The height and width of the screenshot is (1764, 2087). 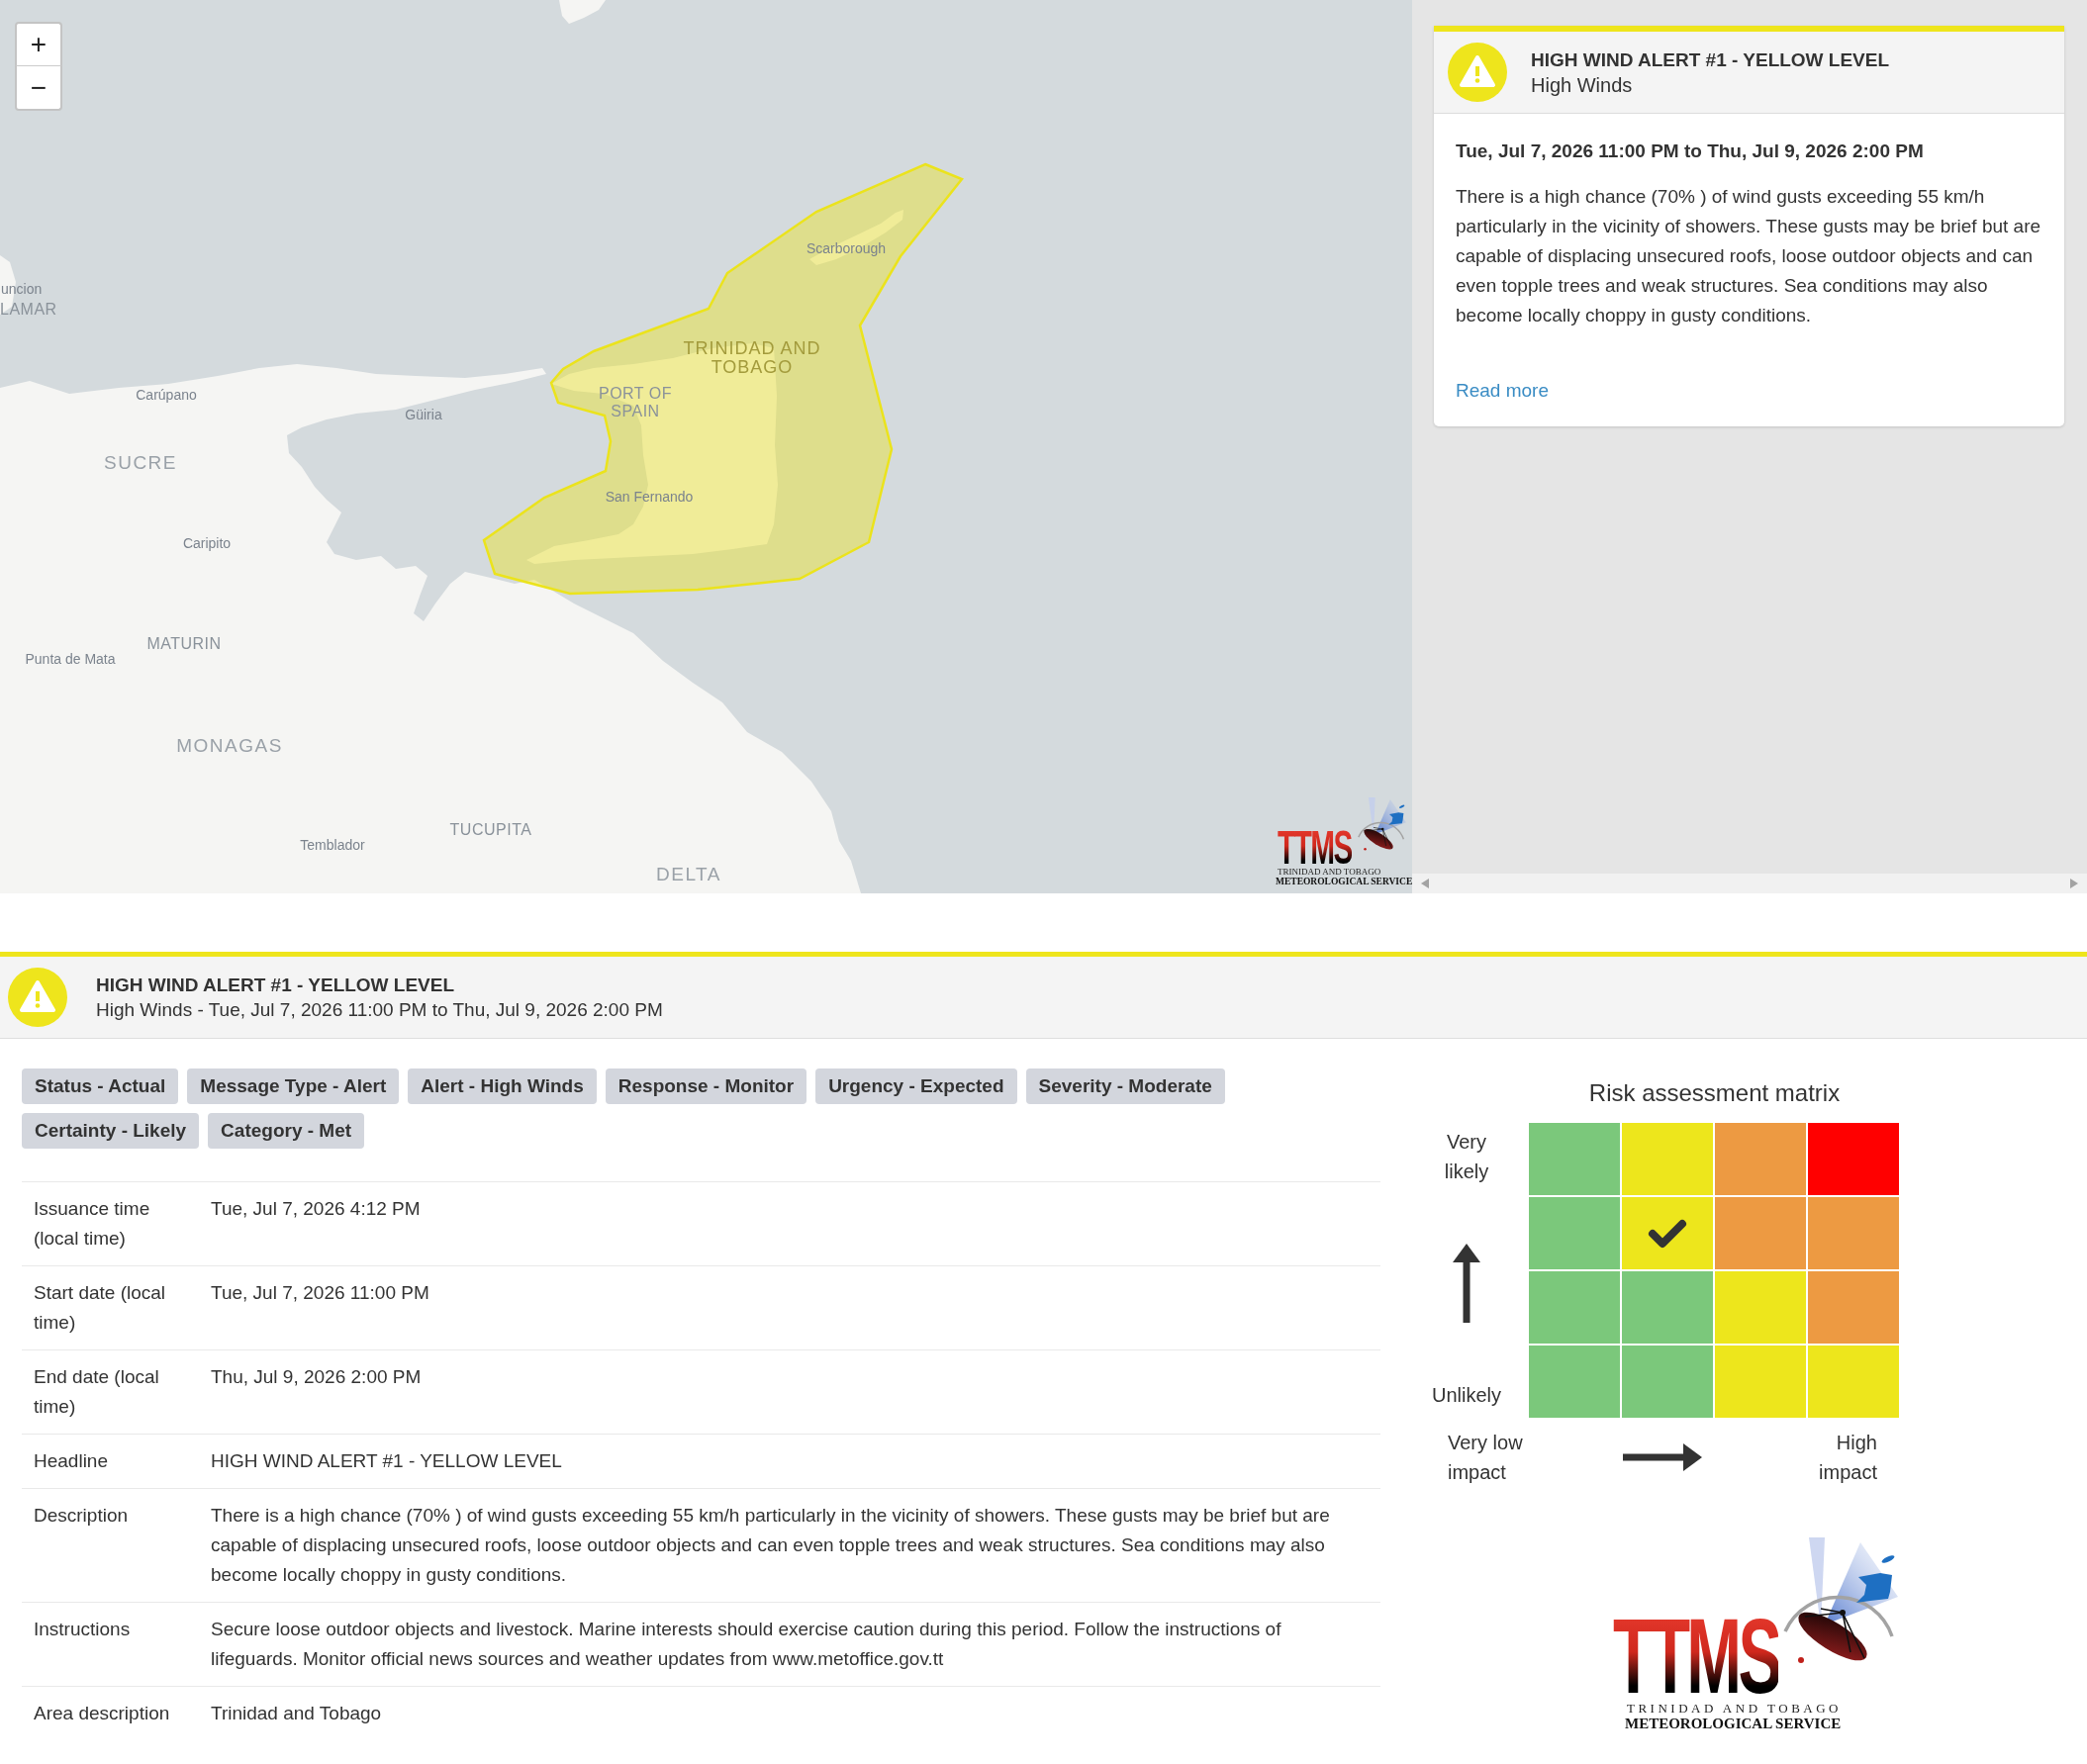 I want to click on map-label: MATURIN, so click(x=184, y=644).